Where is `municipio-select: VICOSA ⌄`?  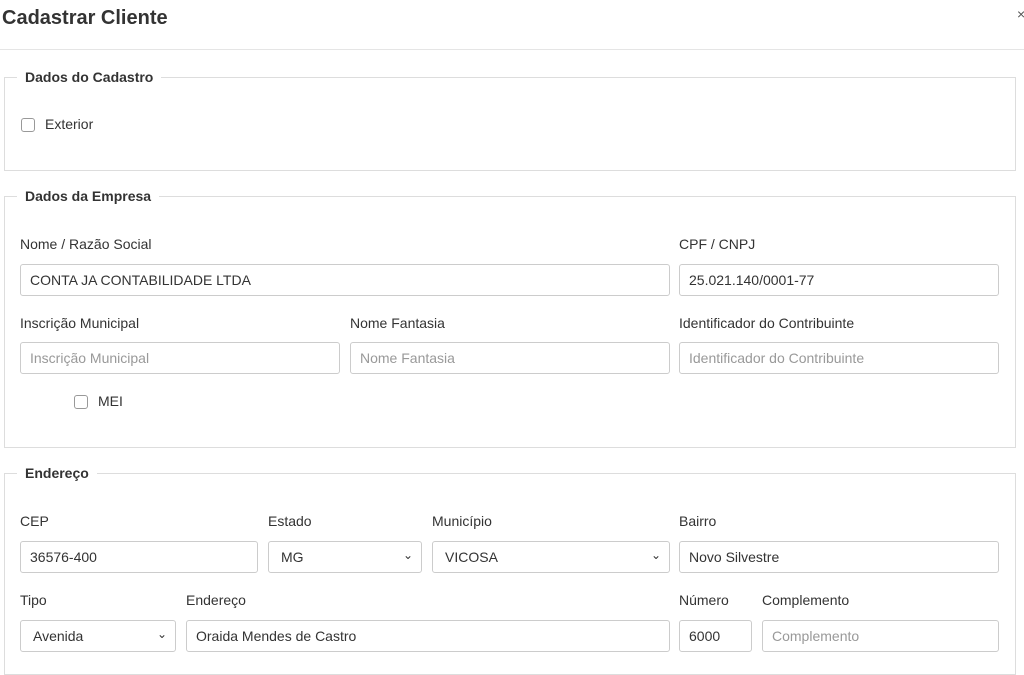
municipio-select: VICOSA ⌄ is located at coordinates (551, 557).